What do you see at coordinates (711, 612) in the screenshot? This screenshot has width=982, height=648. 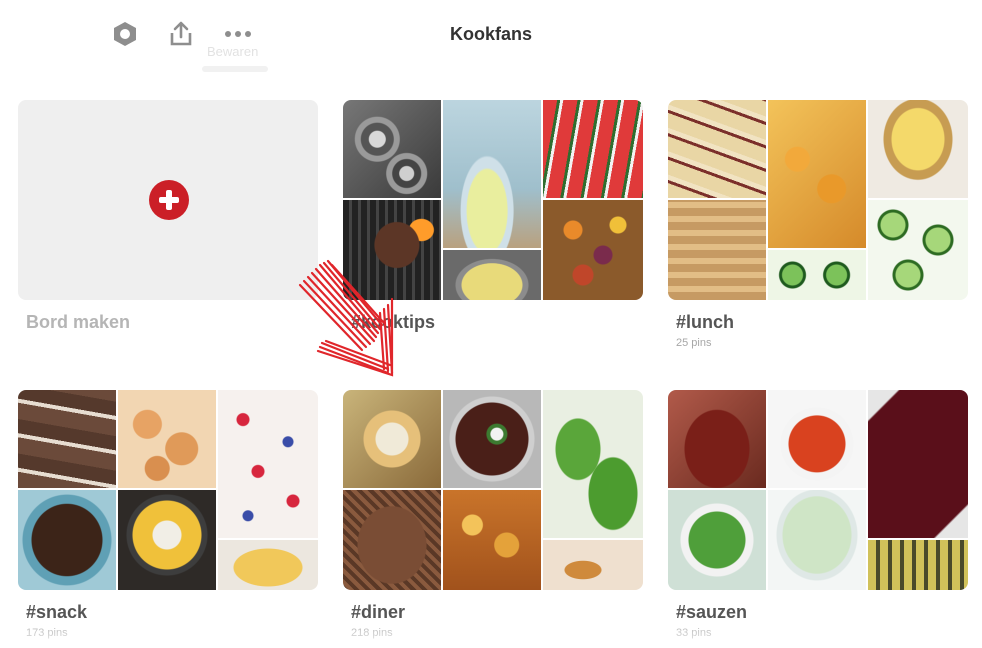 I see `board-name: #sauzen` at bounding box center [711, 612].